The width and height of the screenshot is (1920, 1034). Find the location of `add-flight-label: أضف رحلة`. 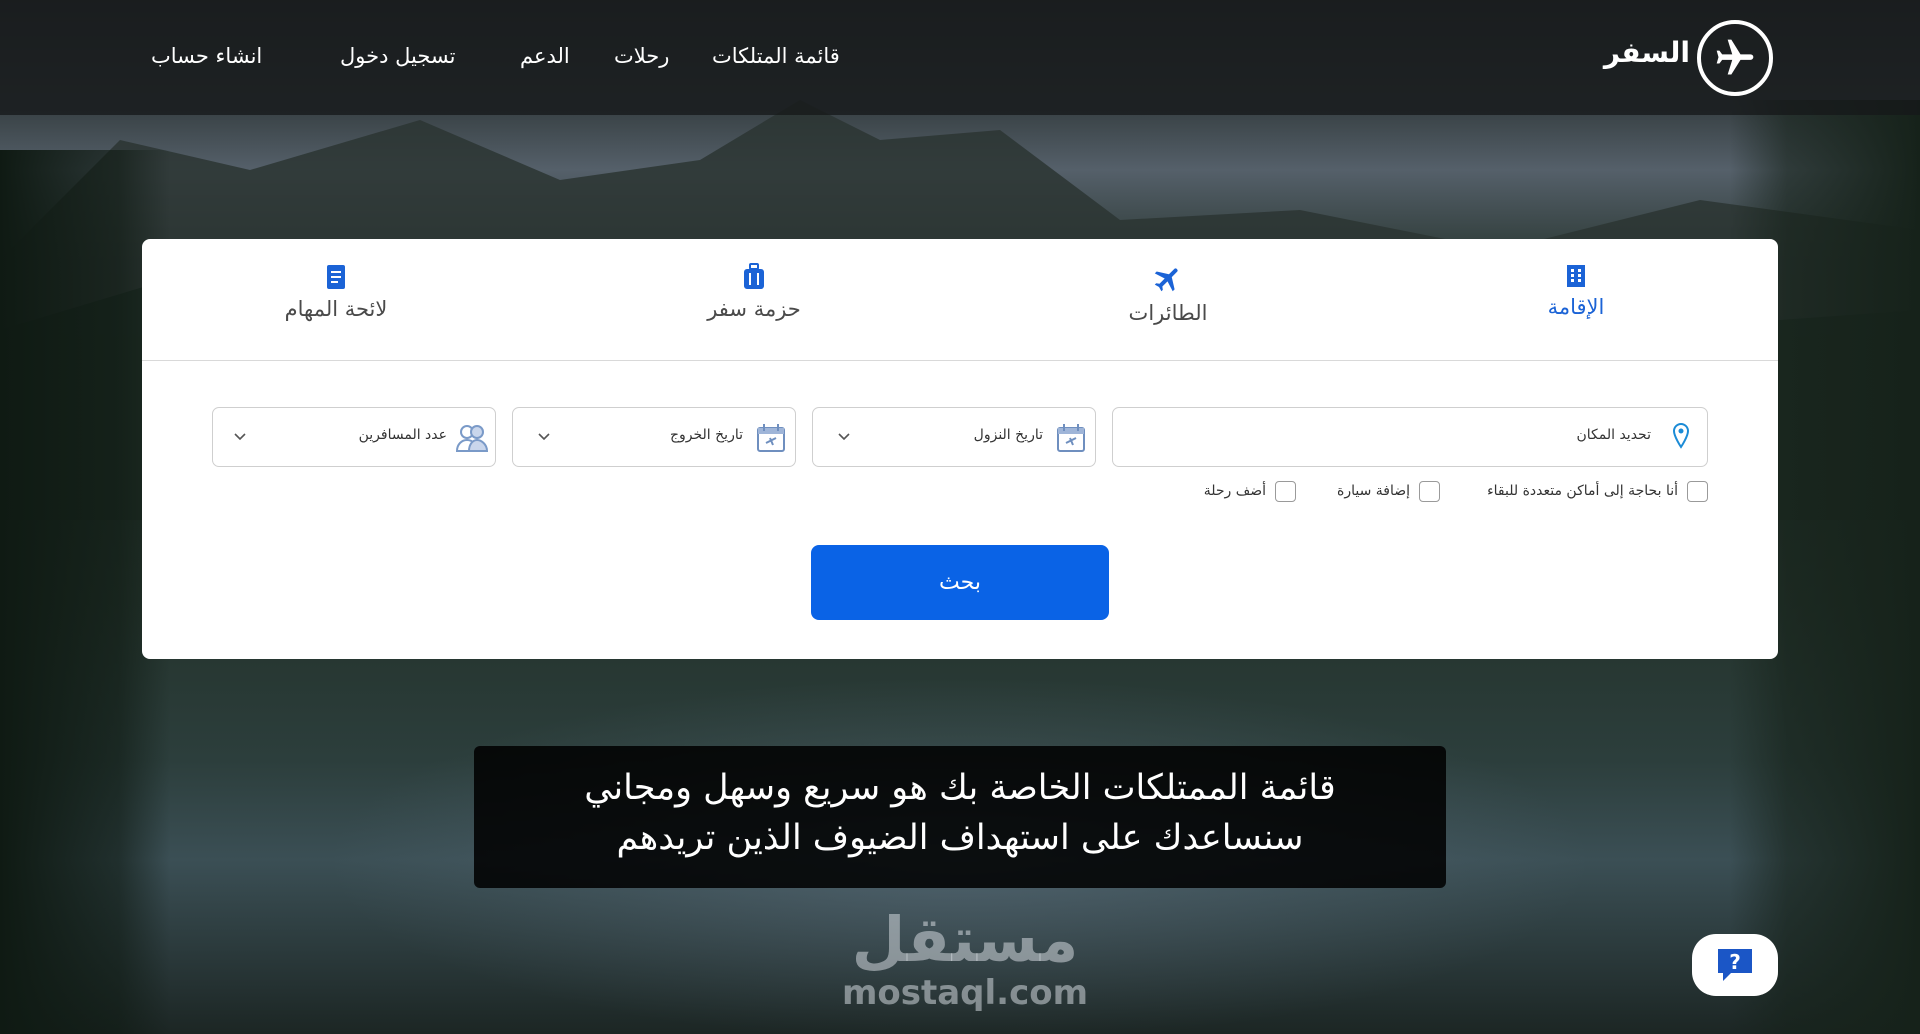

add-flight-label: أضف رحلة is located at coordinates (1234, 491).